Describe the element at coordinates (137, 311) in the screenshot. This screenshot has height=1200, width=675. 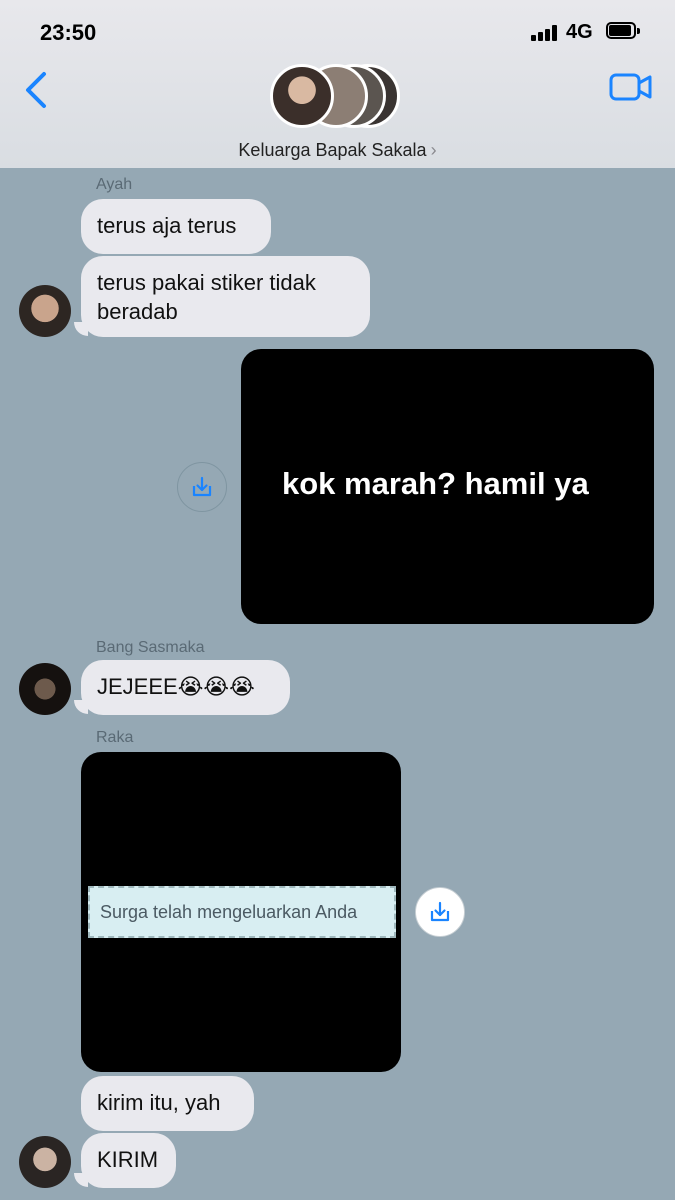
I see `message-text-line: beradab` at that location.